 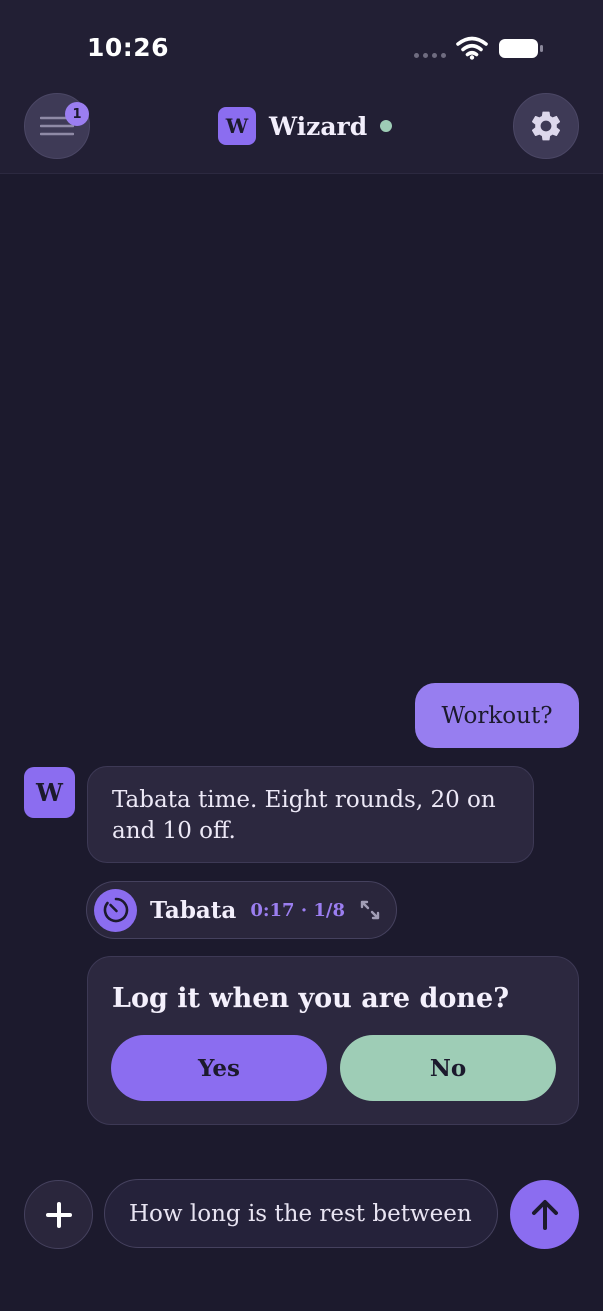 I want to click on menu-notification-badge: 1, so click(x=77, y=114).